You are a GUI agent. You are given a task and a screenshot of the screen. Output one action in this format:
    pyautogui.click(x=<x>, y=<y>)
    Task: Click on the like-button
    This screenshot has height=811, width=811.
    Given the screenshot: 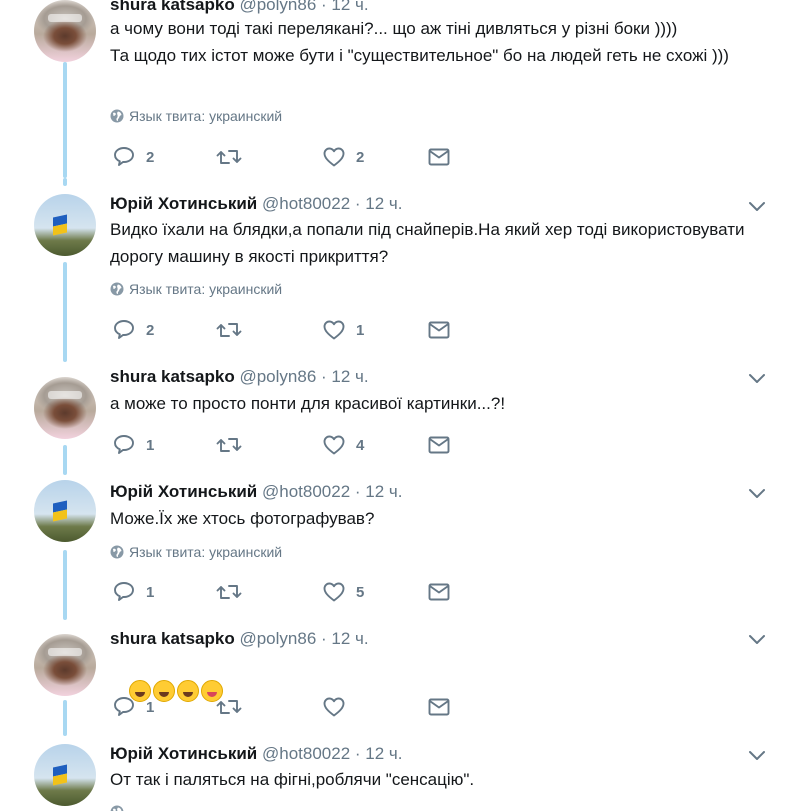 What is the action you would take?
    pyautogui.click(x=339, y=707)
    